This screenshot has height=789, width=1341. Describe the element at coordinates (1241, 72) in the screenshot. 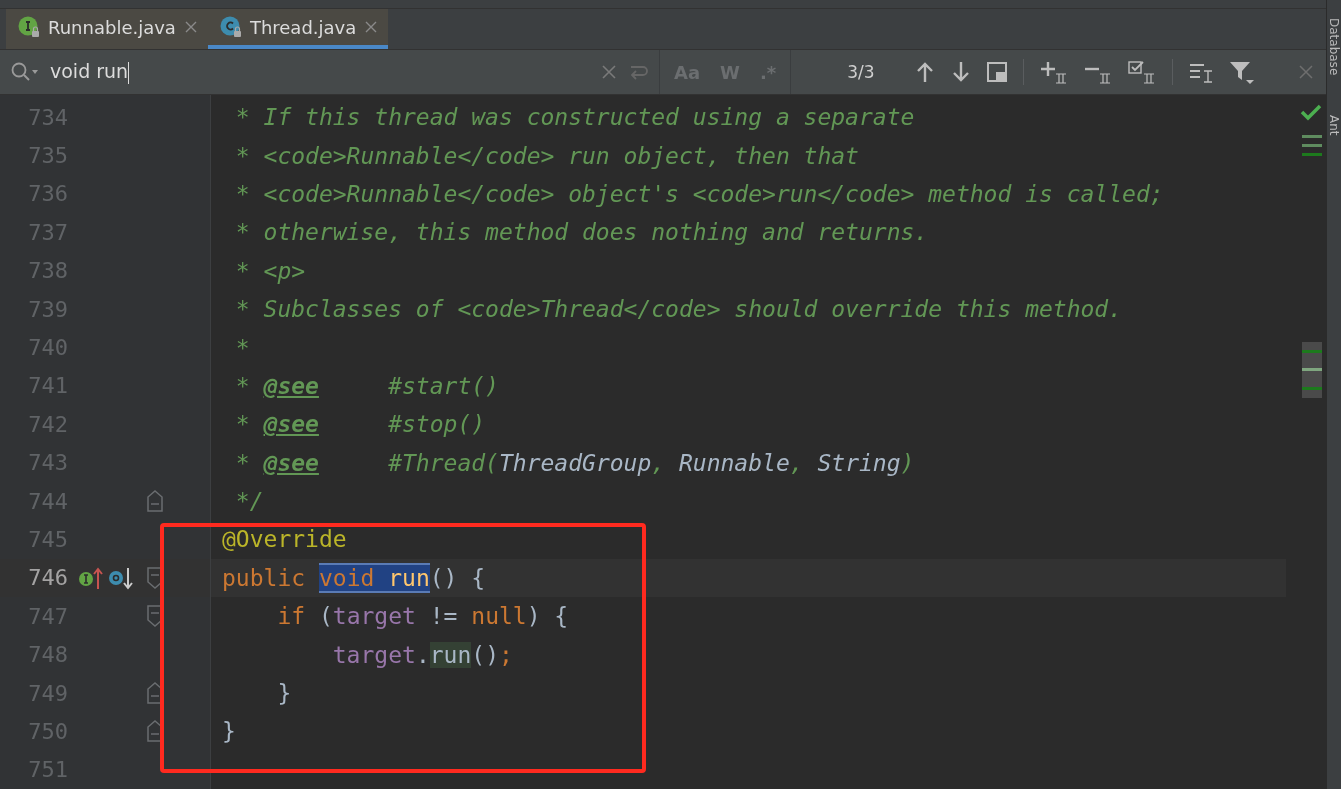

I see `filter-icon` at that location.